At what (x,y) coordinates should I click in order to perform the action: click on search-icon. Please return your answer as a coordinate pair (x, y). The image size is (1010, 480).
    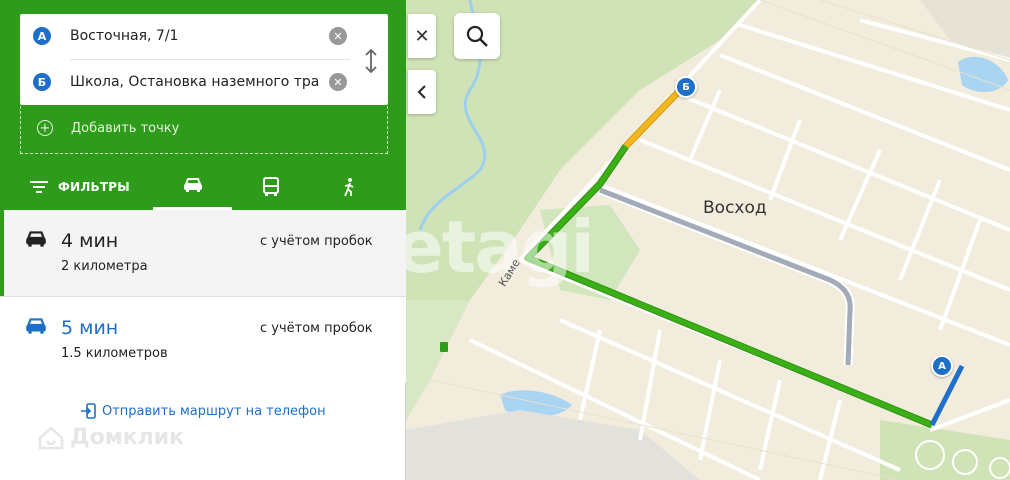
    Looking at the image, I should click on (477, 36).